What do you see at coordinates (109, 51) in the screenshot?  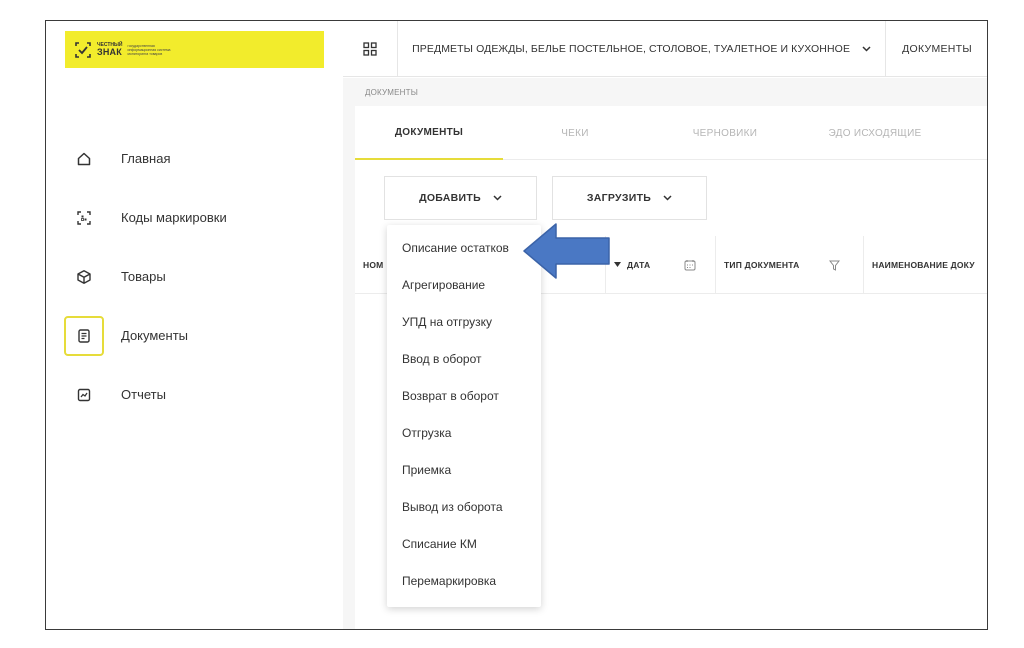 I see `logo-big-text: ЗНАК` at bounding box center [109, 51].